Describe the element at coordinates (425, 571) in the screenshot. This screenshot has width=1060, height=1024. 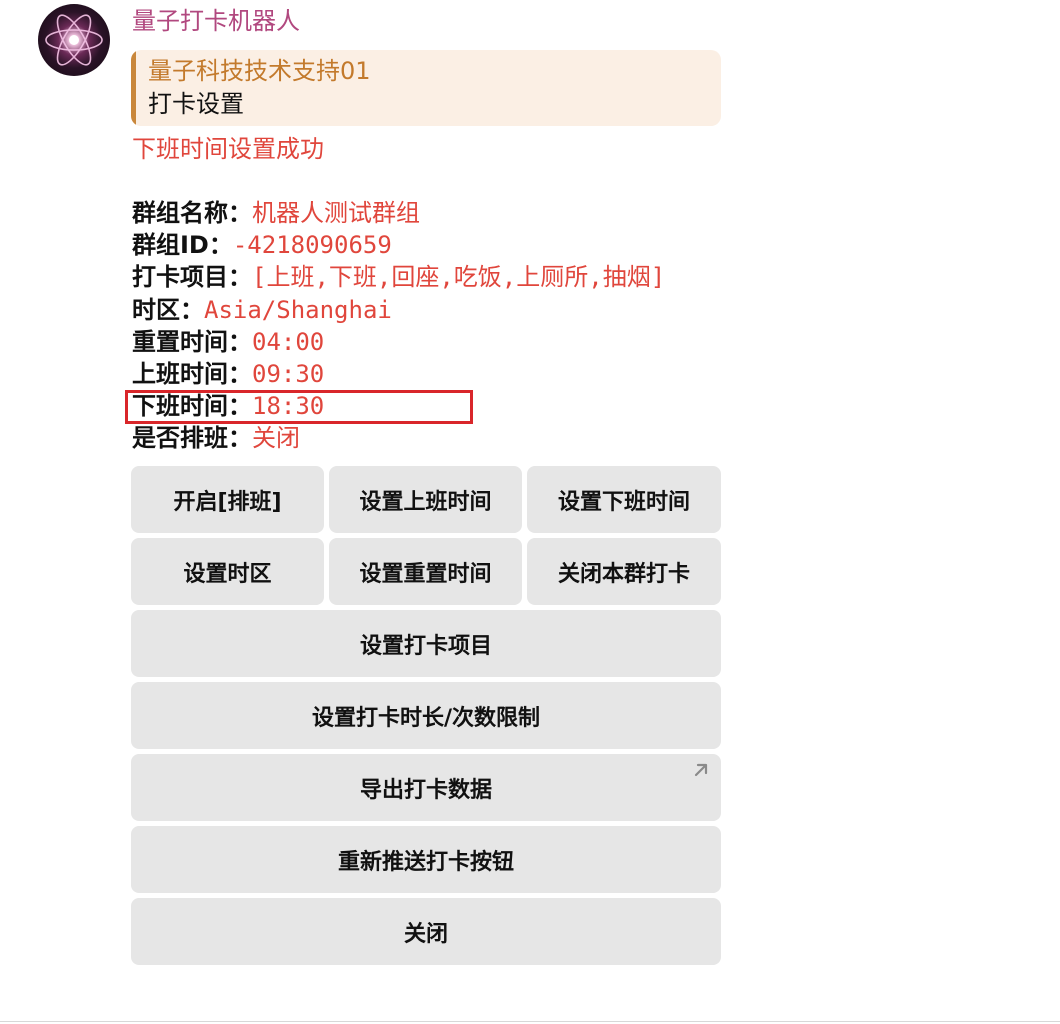
I see `set-reset-time-button: 设置重置时间` at that location.